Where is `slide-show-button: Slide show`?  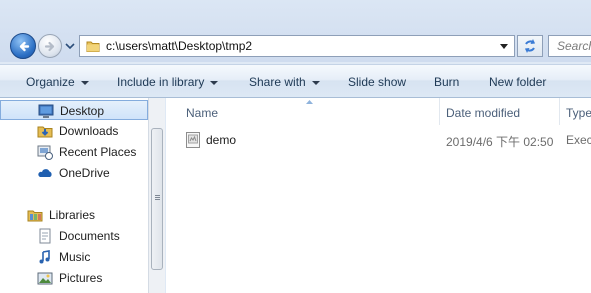 slide-show-button: Slide show is located at coordinates (377, 82).